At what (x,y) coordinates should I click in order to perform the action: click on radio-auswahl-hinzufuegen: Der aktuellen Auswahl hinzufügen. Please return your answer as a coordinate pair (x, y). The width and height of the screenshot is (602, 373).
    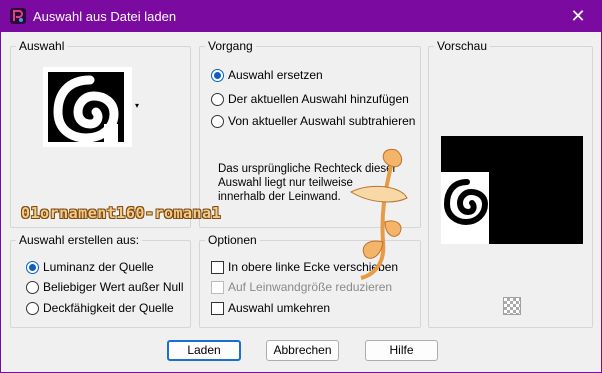
    Looking at the image, I should click on (310, 99).